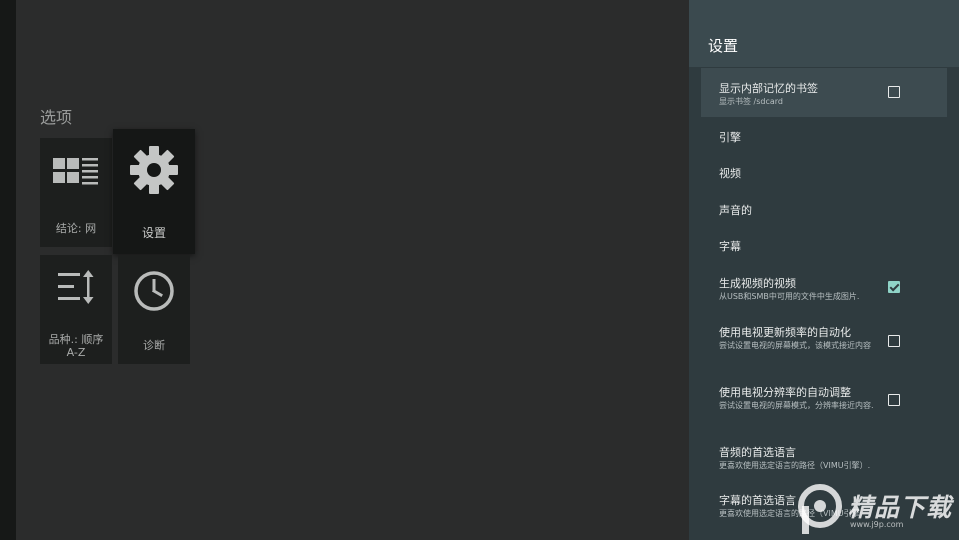  Describe the element at coordinates (824, 209) in the screenshot. I see `setting-audio: 声音的` at that location.